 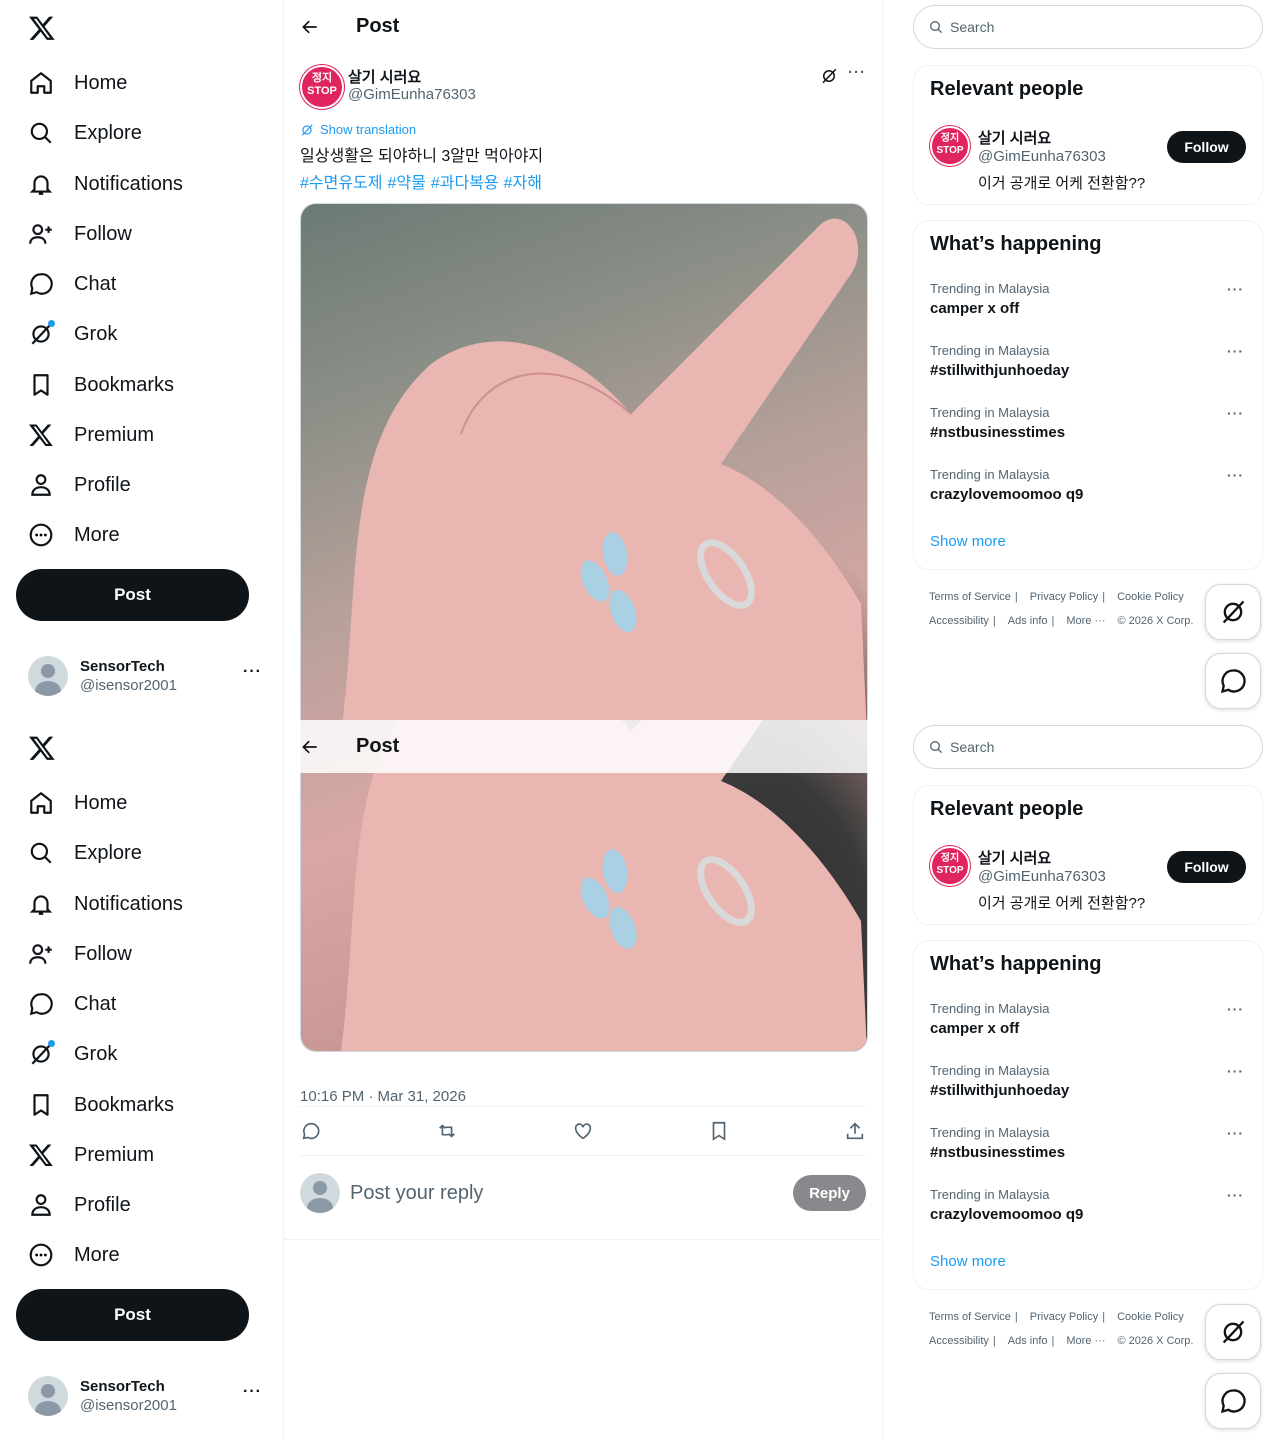 What do you see at coordinates (407, 183) in the screenshot?
I see `hashtag-link: #약물` at bounding box center [407, 183].